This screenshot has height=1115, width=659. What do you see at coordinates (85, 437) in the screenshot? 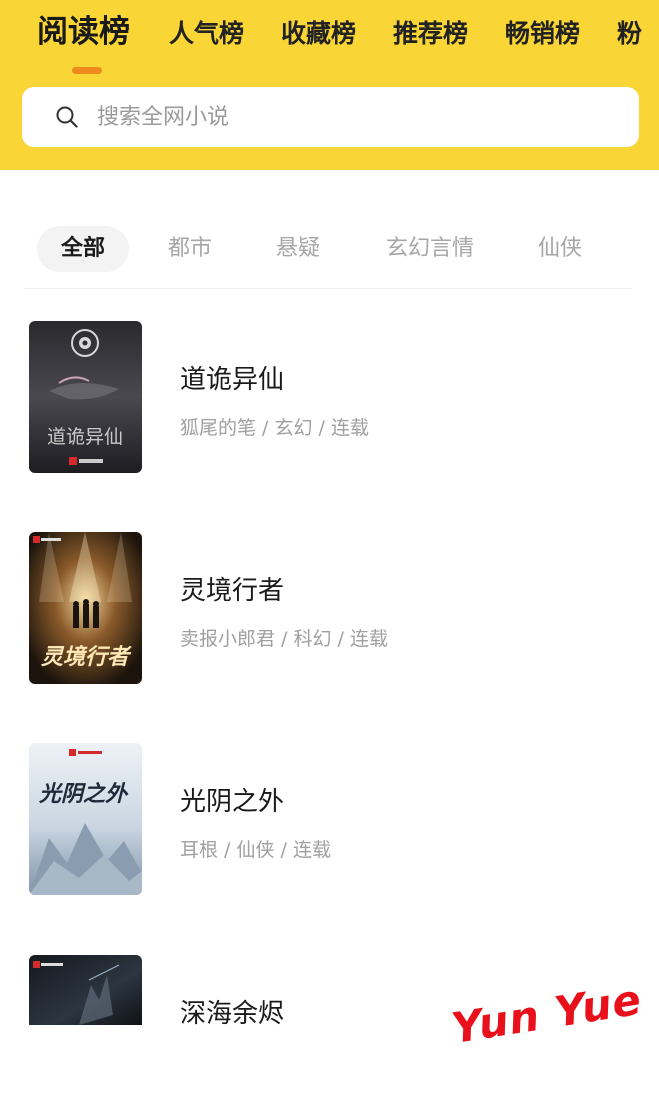
I see `cover-title-text: 道诡异仙` at bounding box center [85, 437].